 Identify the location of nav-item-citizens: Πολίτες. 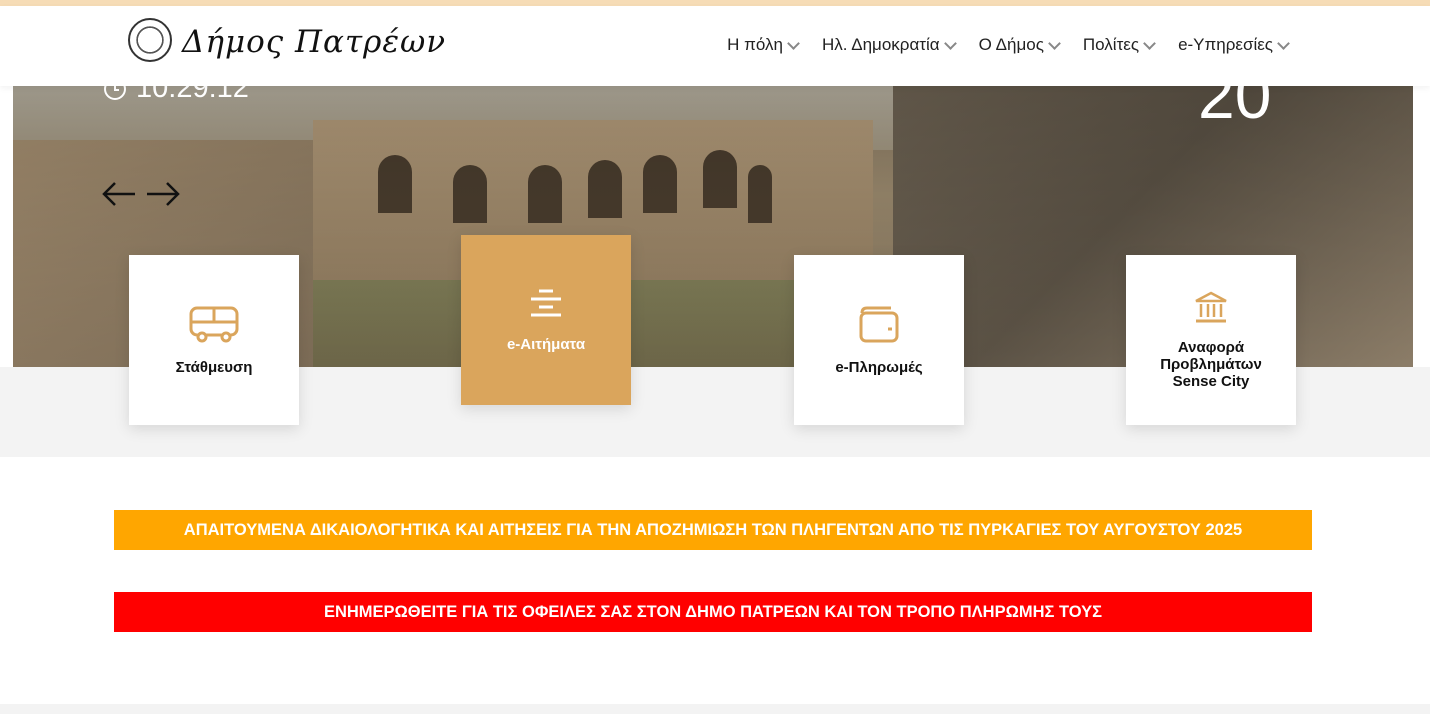
(1119, 45).